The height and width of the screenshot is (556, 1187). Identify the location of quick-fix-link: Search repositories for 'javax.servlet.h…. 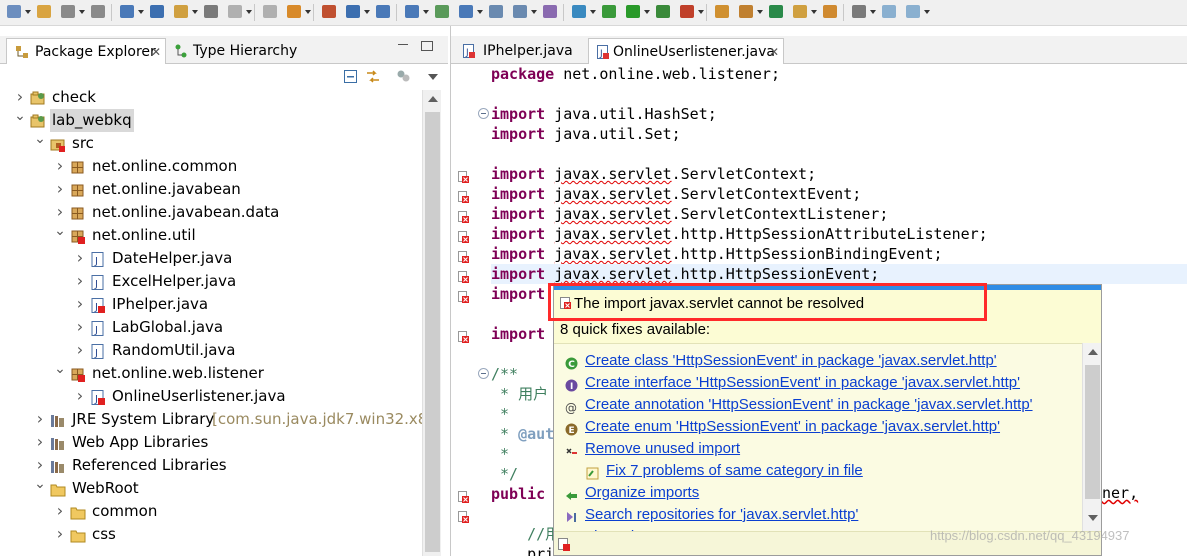
(721, 515).